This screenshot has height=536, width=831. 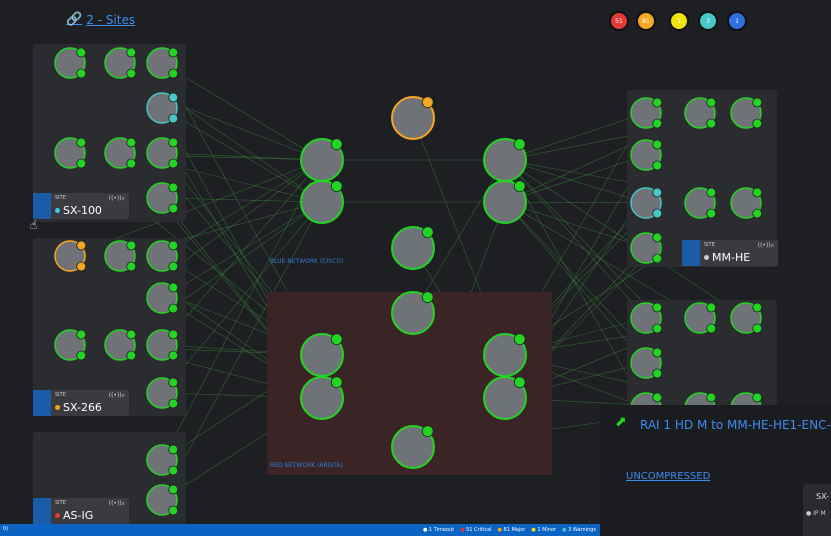 I want to click on status-minor: ● 1 Minor, so click(x=543, y=530).